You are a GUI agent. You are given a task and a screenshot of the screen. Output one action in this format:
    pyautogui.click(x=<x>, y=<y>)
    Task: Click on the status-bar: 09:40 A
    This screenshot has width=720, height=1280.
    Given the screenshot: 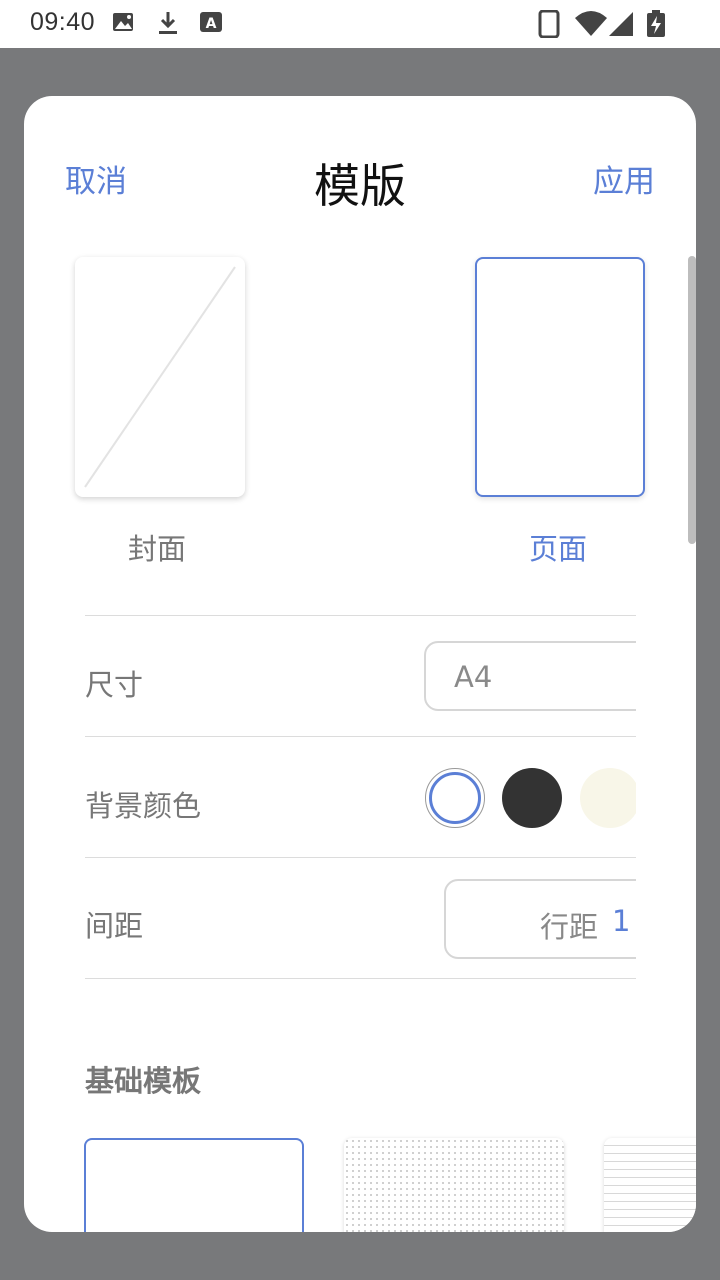 What is the action you would take?
    pyautogui.click(x=360, y=24)
    